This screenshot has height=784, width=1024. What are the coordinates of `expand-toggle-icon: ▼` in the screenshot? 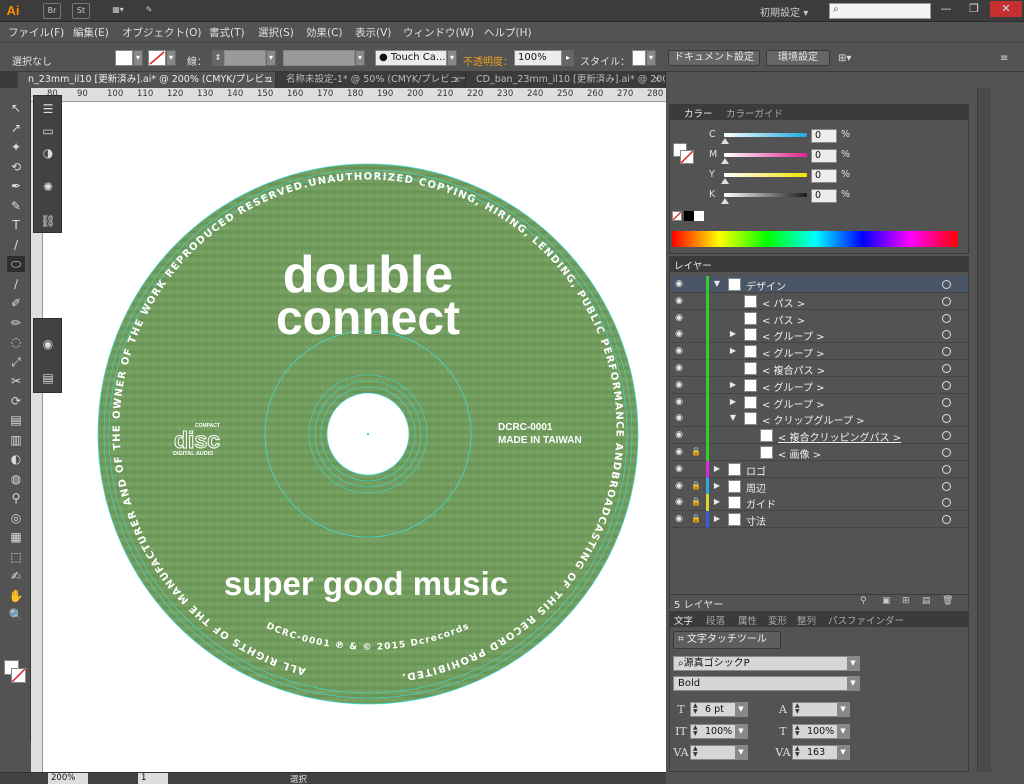 It's located at (733, 418).